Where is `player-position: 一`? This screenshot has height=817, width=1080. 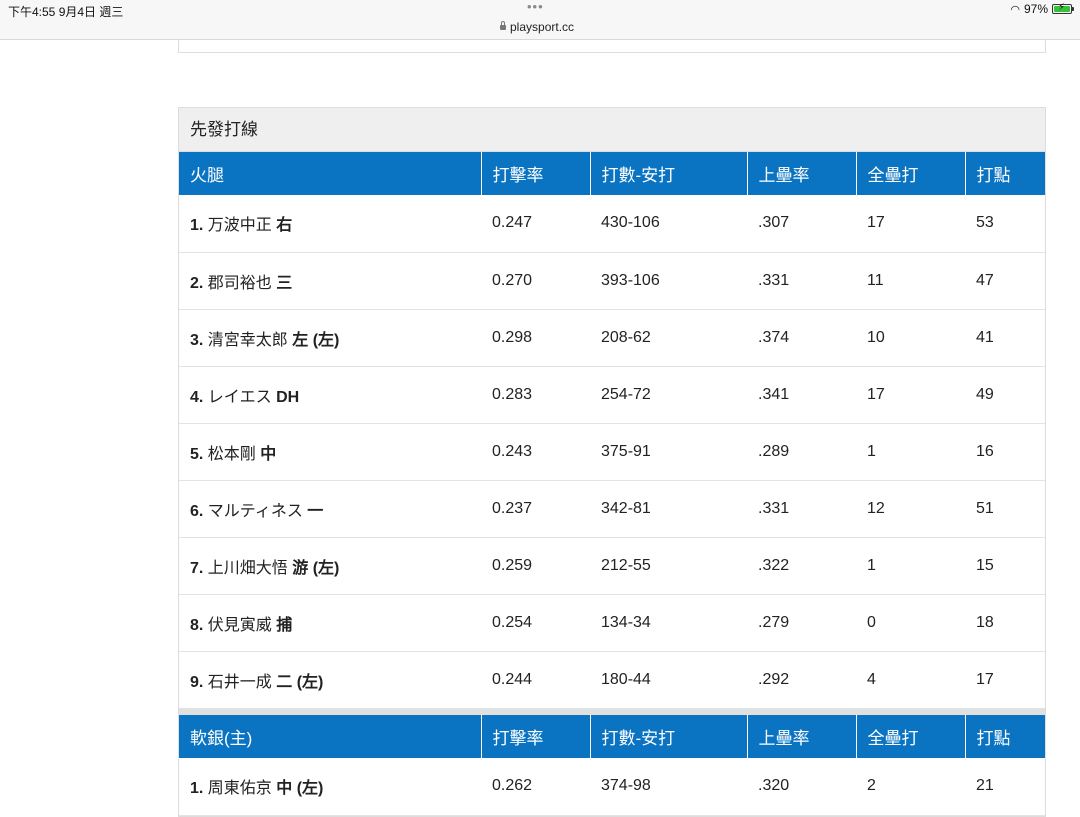 player-position: 一 is located at coordinates (315, 511).